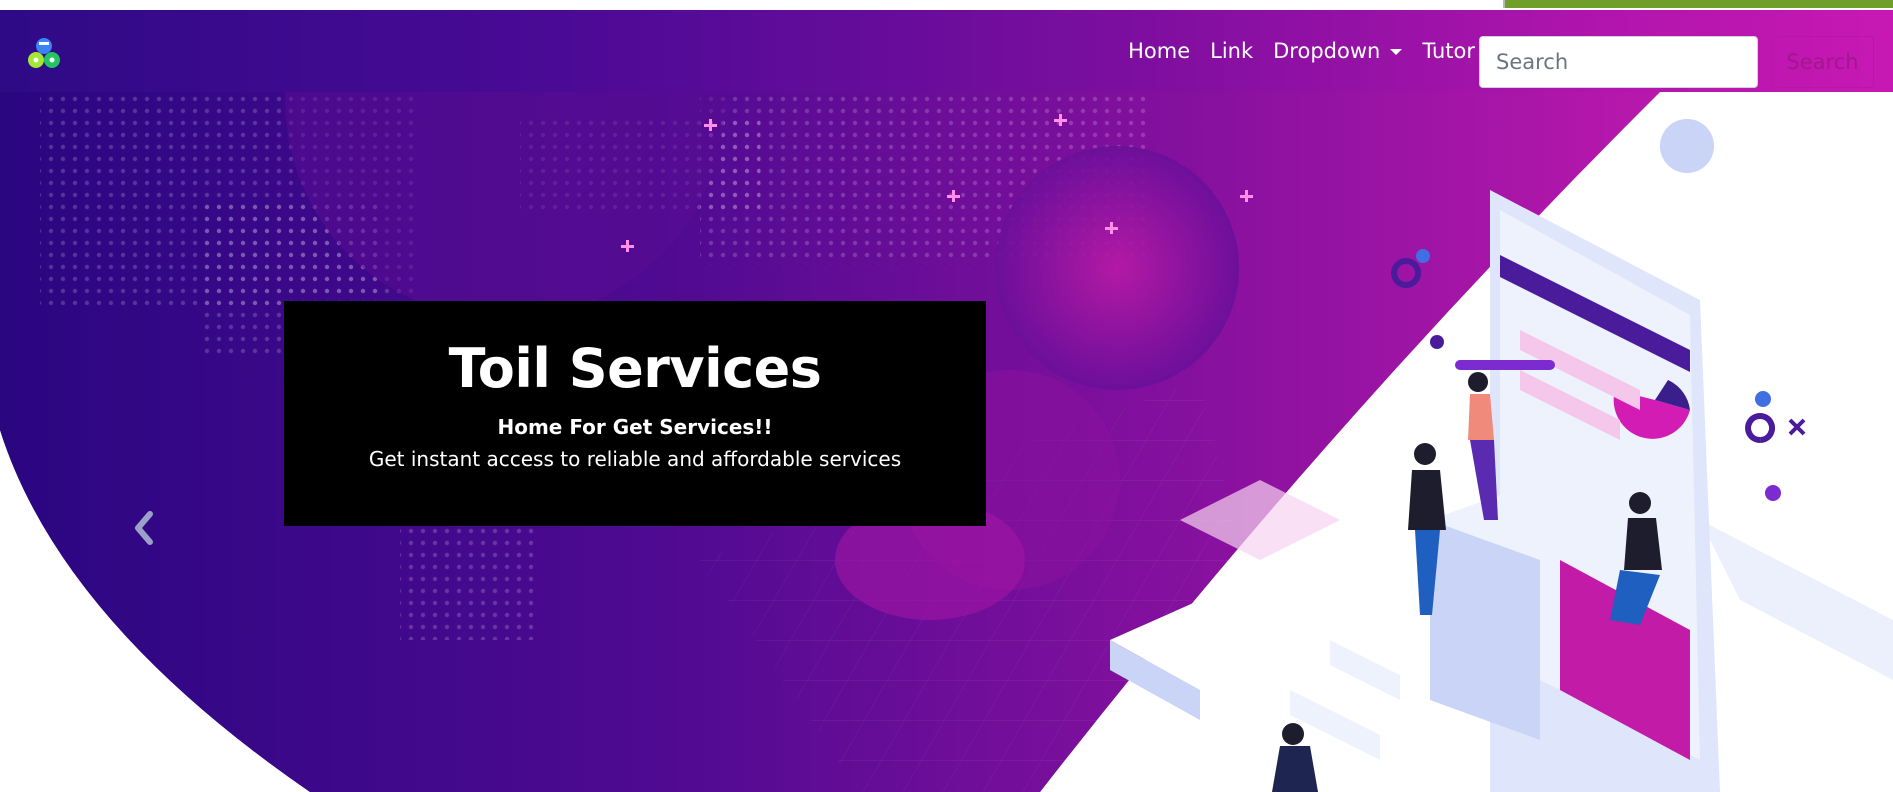  What do you see at coordinates (1822, 62) in the screenshot?
I see `search-button: Search` at bounding box center [1822, 62].